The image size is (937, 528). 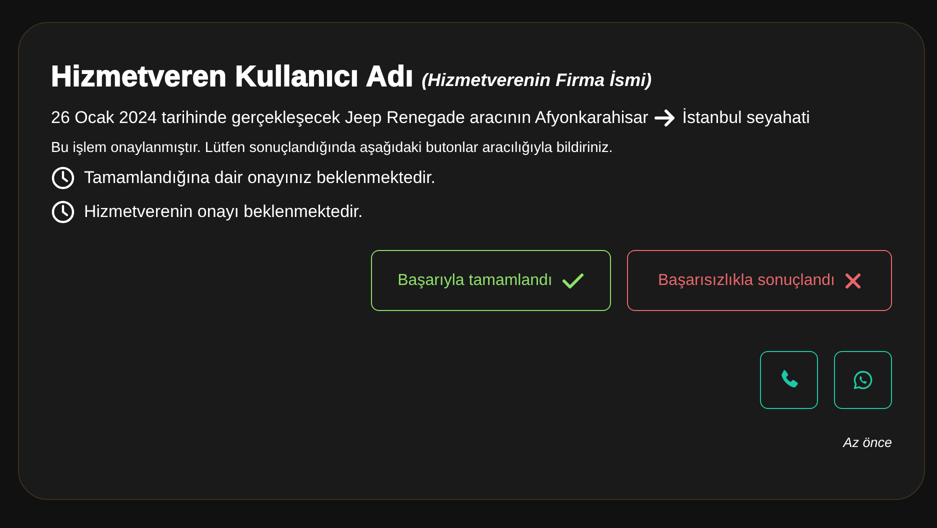 I want to click on call-button, so click(x=789, y=380).